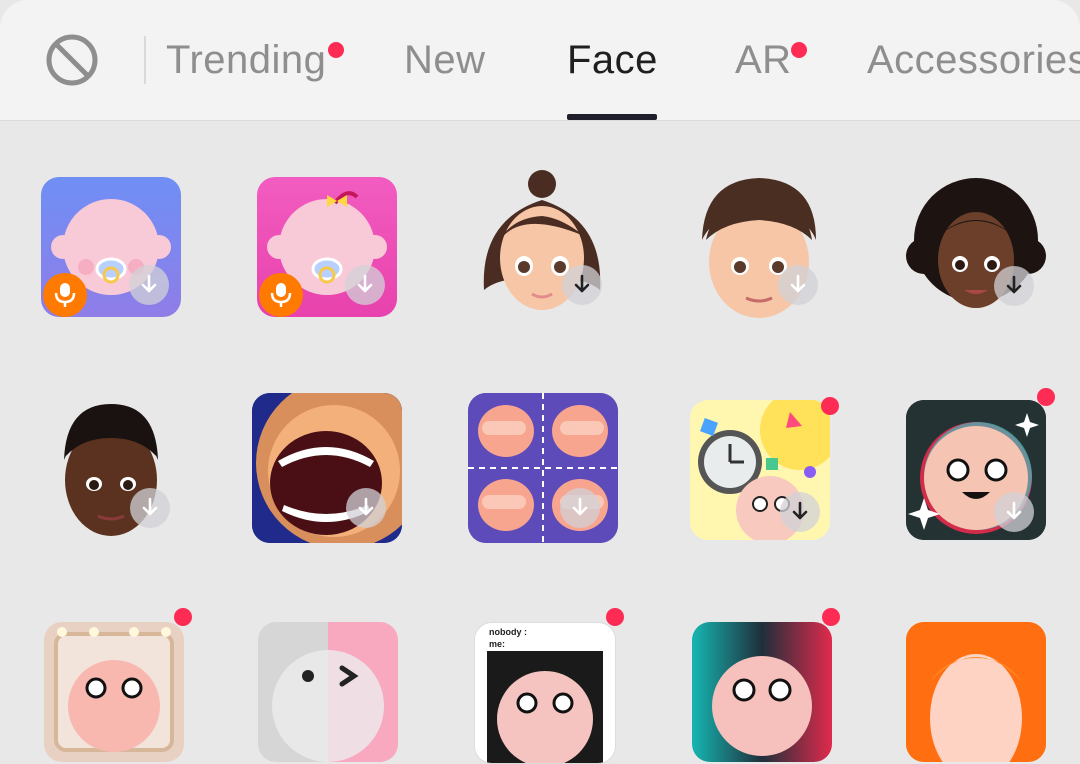  Describe the element at coordinates (542, 240) in the screenshot. I see `effect-avatar-girl-bun` at that location.